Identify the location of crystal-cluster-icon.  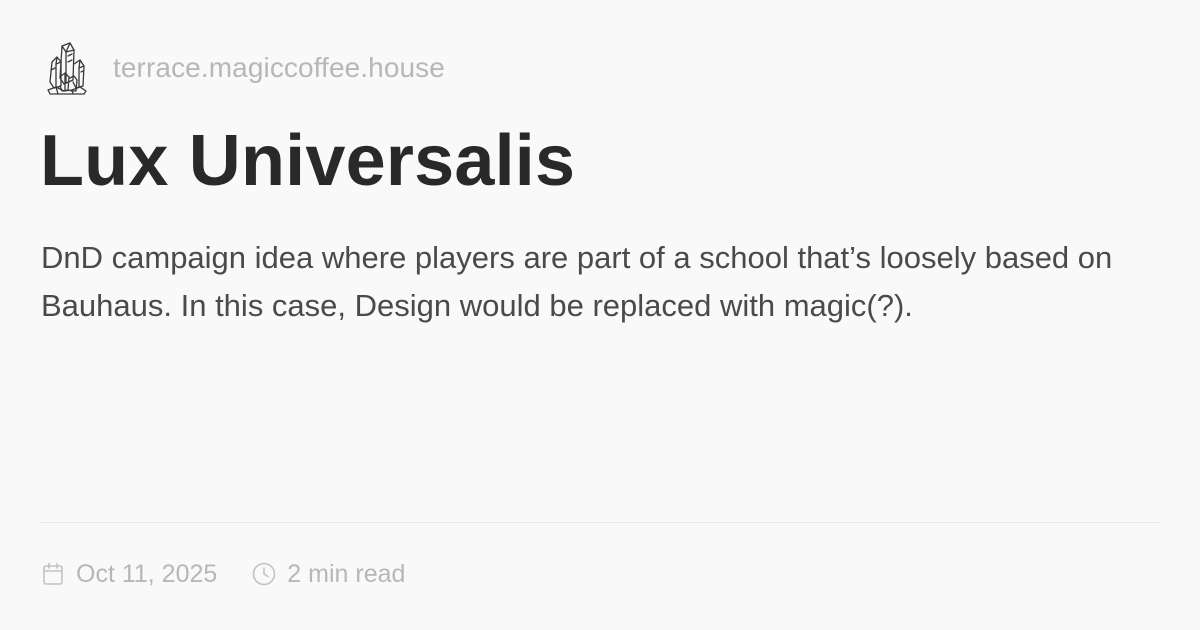
(67, 68).